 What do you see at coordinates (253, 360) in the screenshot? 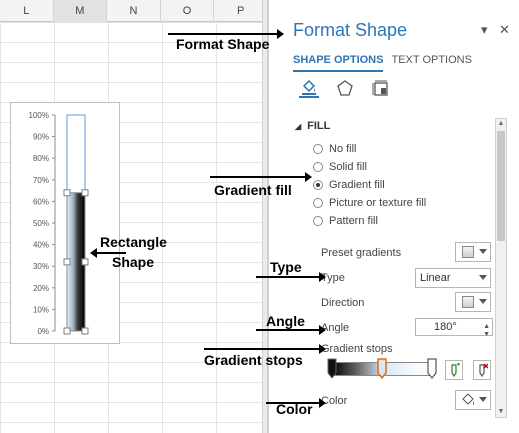
I see `annotation-gradient-stops: Gradient stops` at bounding box center [253, 360].